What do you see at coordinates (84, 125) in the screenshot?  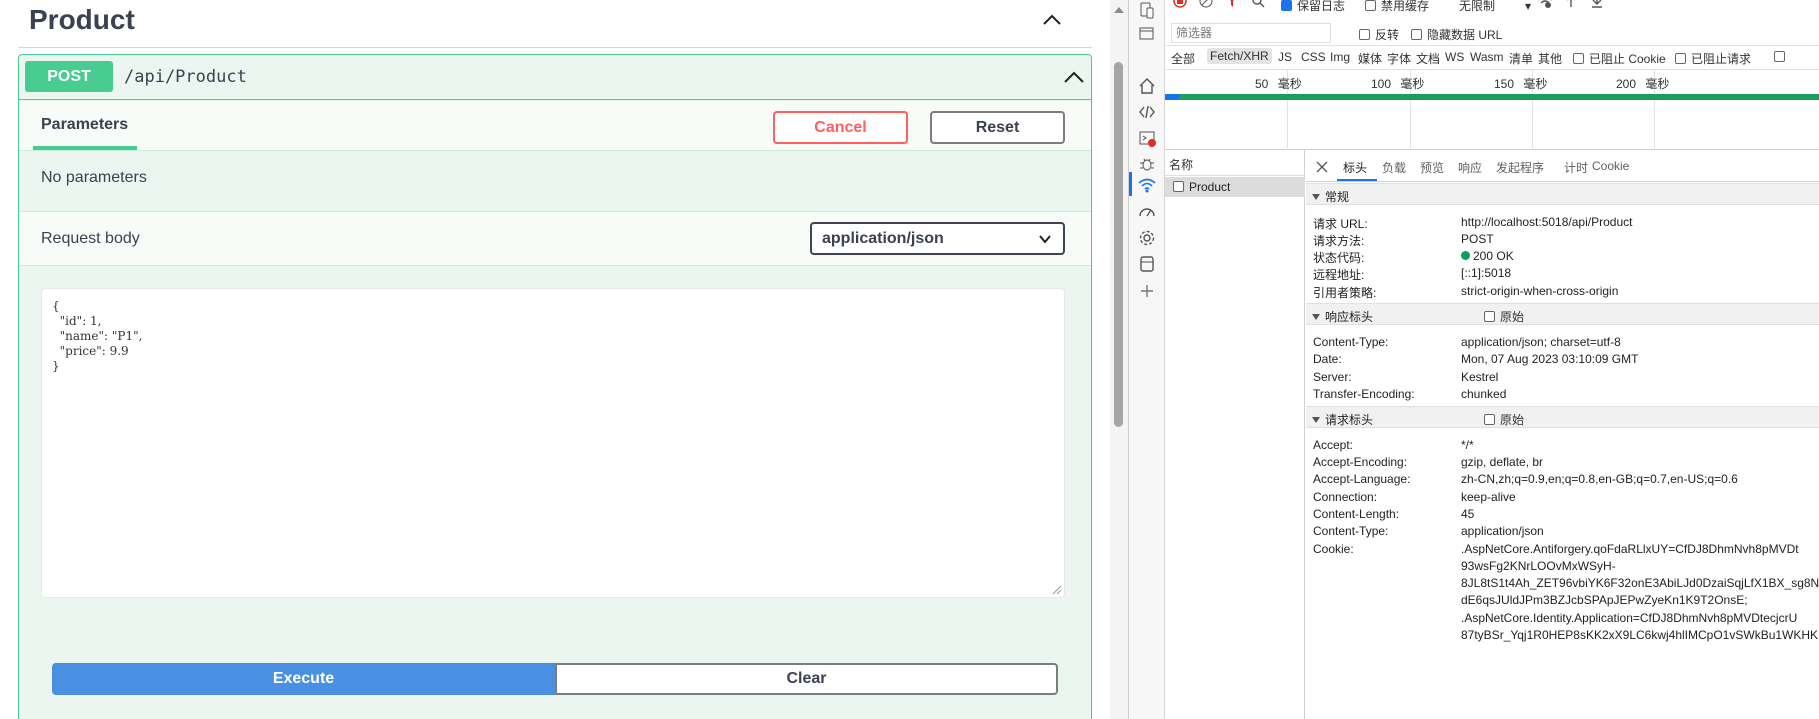 I see `tab-parameters: Parameters` at bounding box center [84, 125].